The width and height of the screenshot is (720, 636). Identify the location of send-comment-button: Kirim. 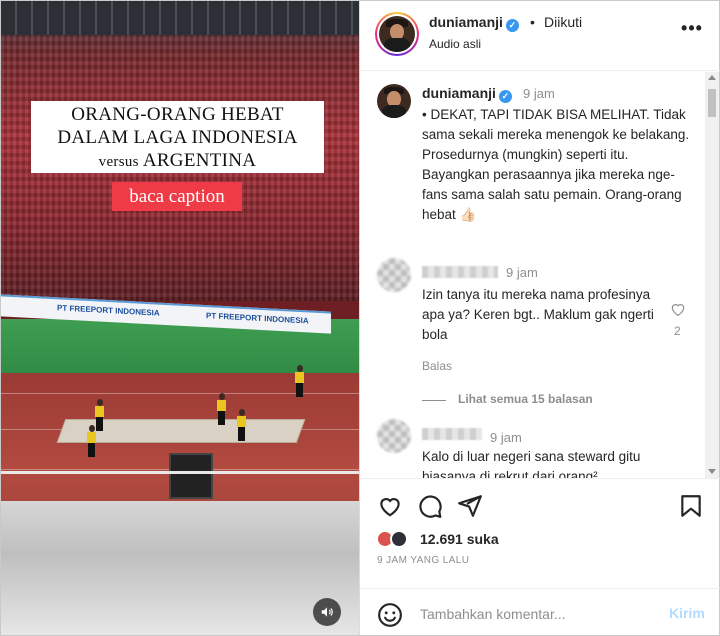
(687, 613).